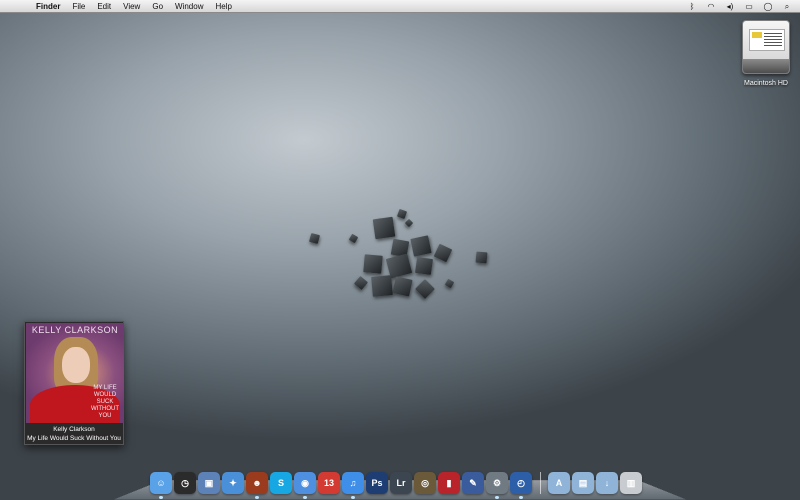  Describe the element at coordinates (711, 6) in the screenshot. I see `wifi-icon: ◠` at that location.